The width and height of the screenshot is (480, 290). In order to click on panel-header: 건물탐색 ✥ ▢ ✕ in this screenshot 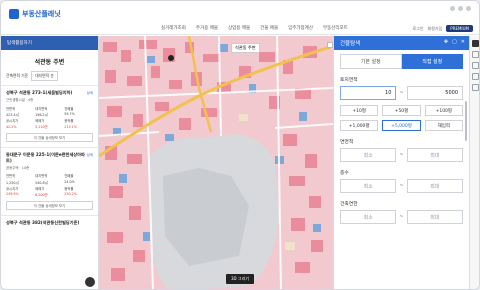, I will do `click(401, 43)`.